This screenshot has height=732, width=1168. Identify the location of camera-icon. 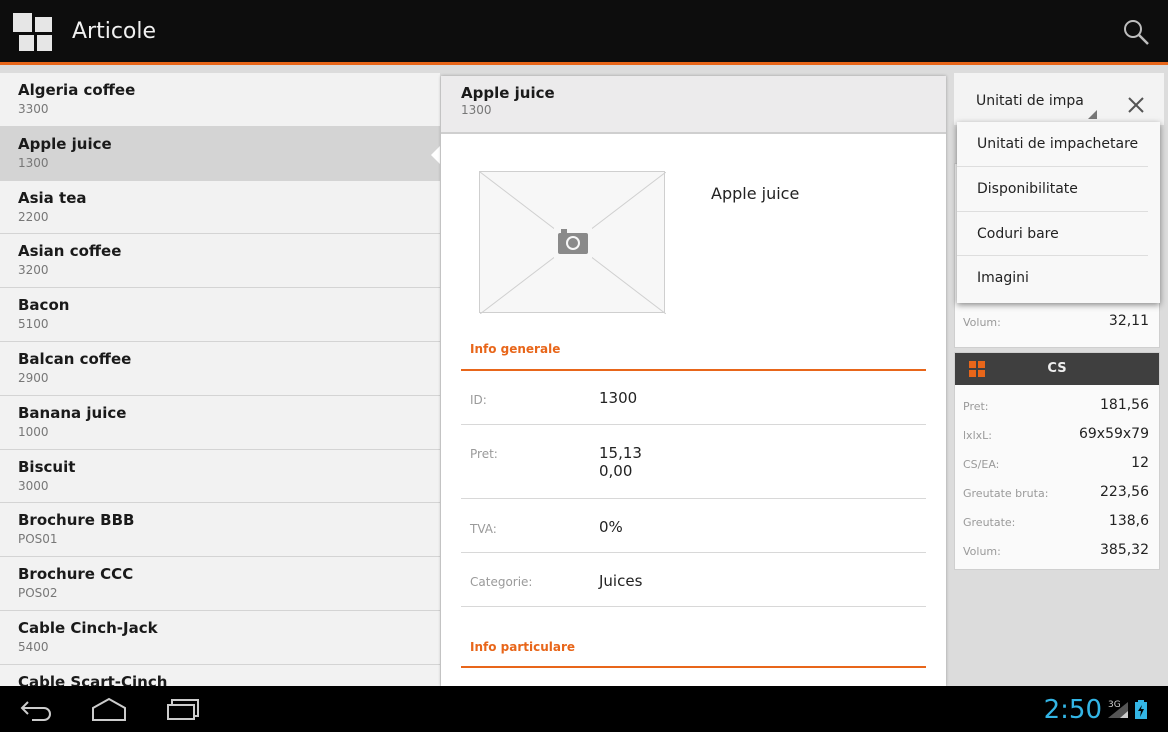
(573, 241).